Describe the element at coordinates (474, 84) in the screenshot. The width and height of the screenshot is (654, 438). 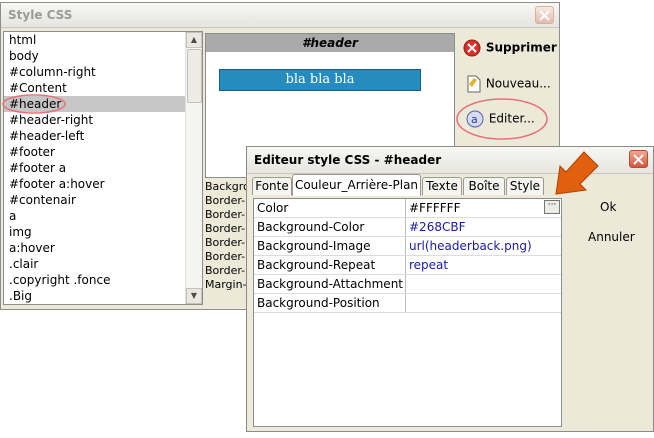
I see `new-document-icon` at that location.